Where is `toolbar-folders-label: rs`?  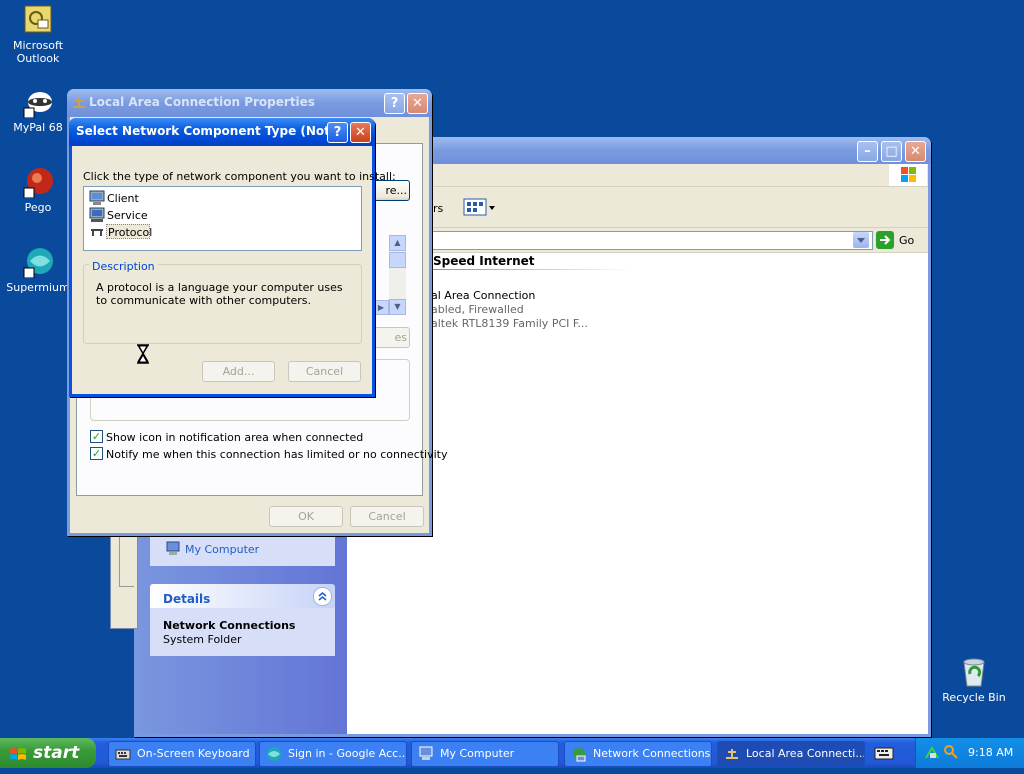
toolbar-folders-label: rs is located at coordinates (438, 208).